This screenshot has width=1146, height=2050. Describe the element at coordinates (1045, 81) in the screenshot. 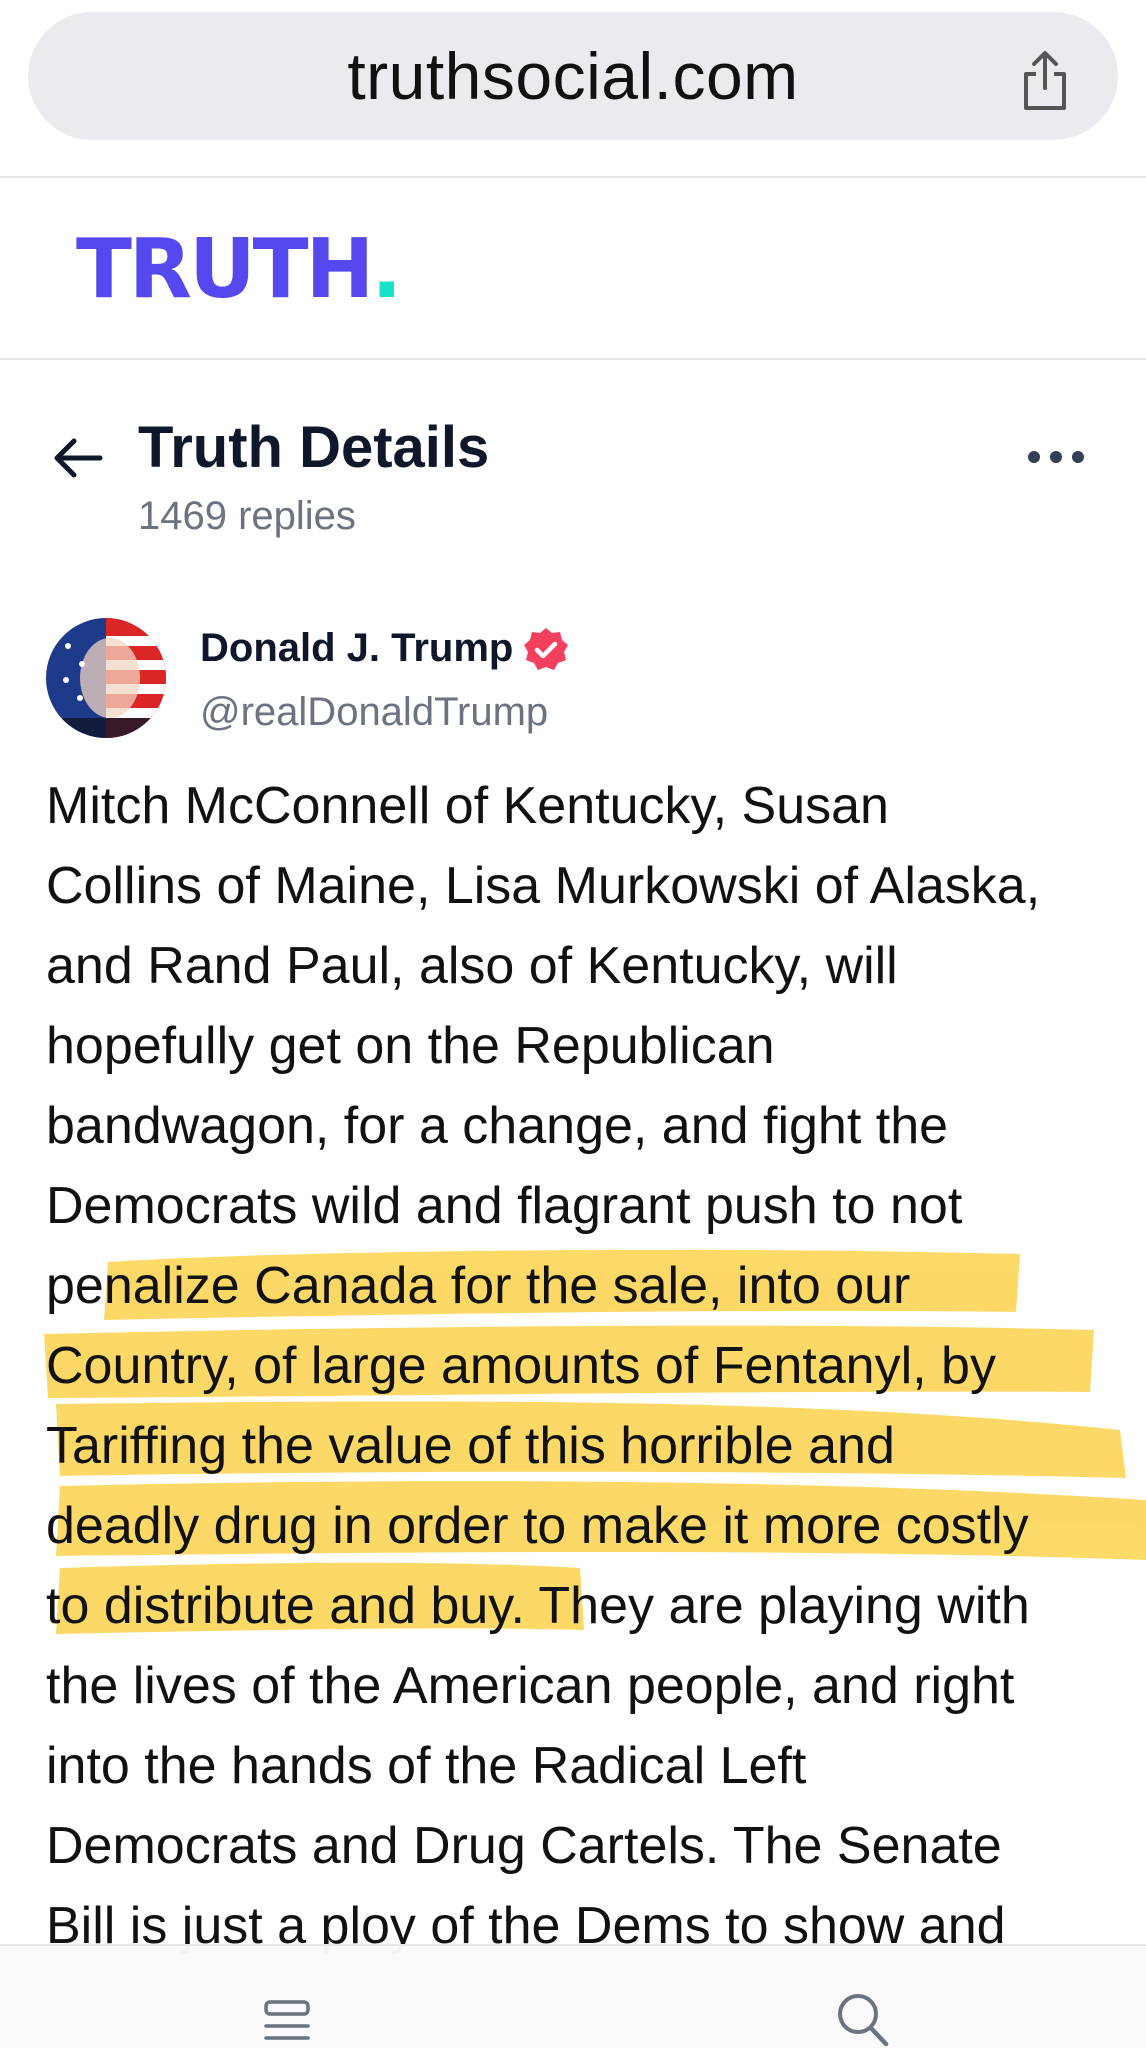

I see `share-icon` at that location.